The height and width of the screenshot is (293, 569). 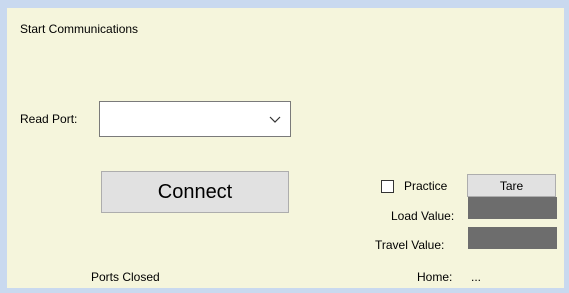 What do you see at coordinates (435, 277) in the screenshot?
I see `home-label: Home:` at bounding box center [435, 277].